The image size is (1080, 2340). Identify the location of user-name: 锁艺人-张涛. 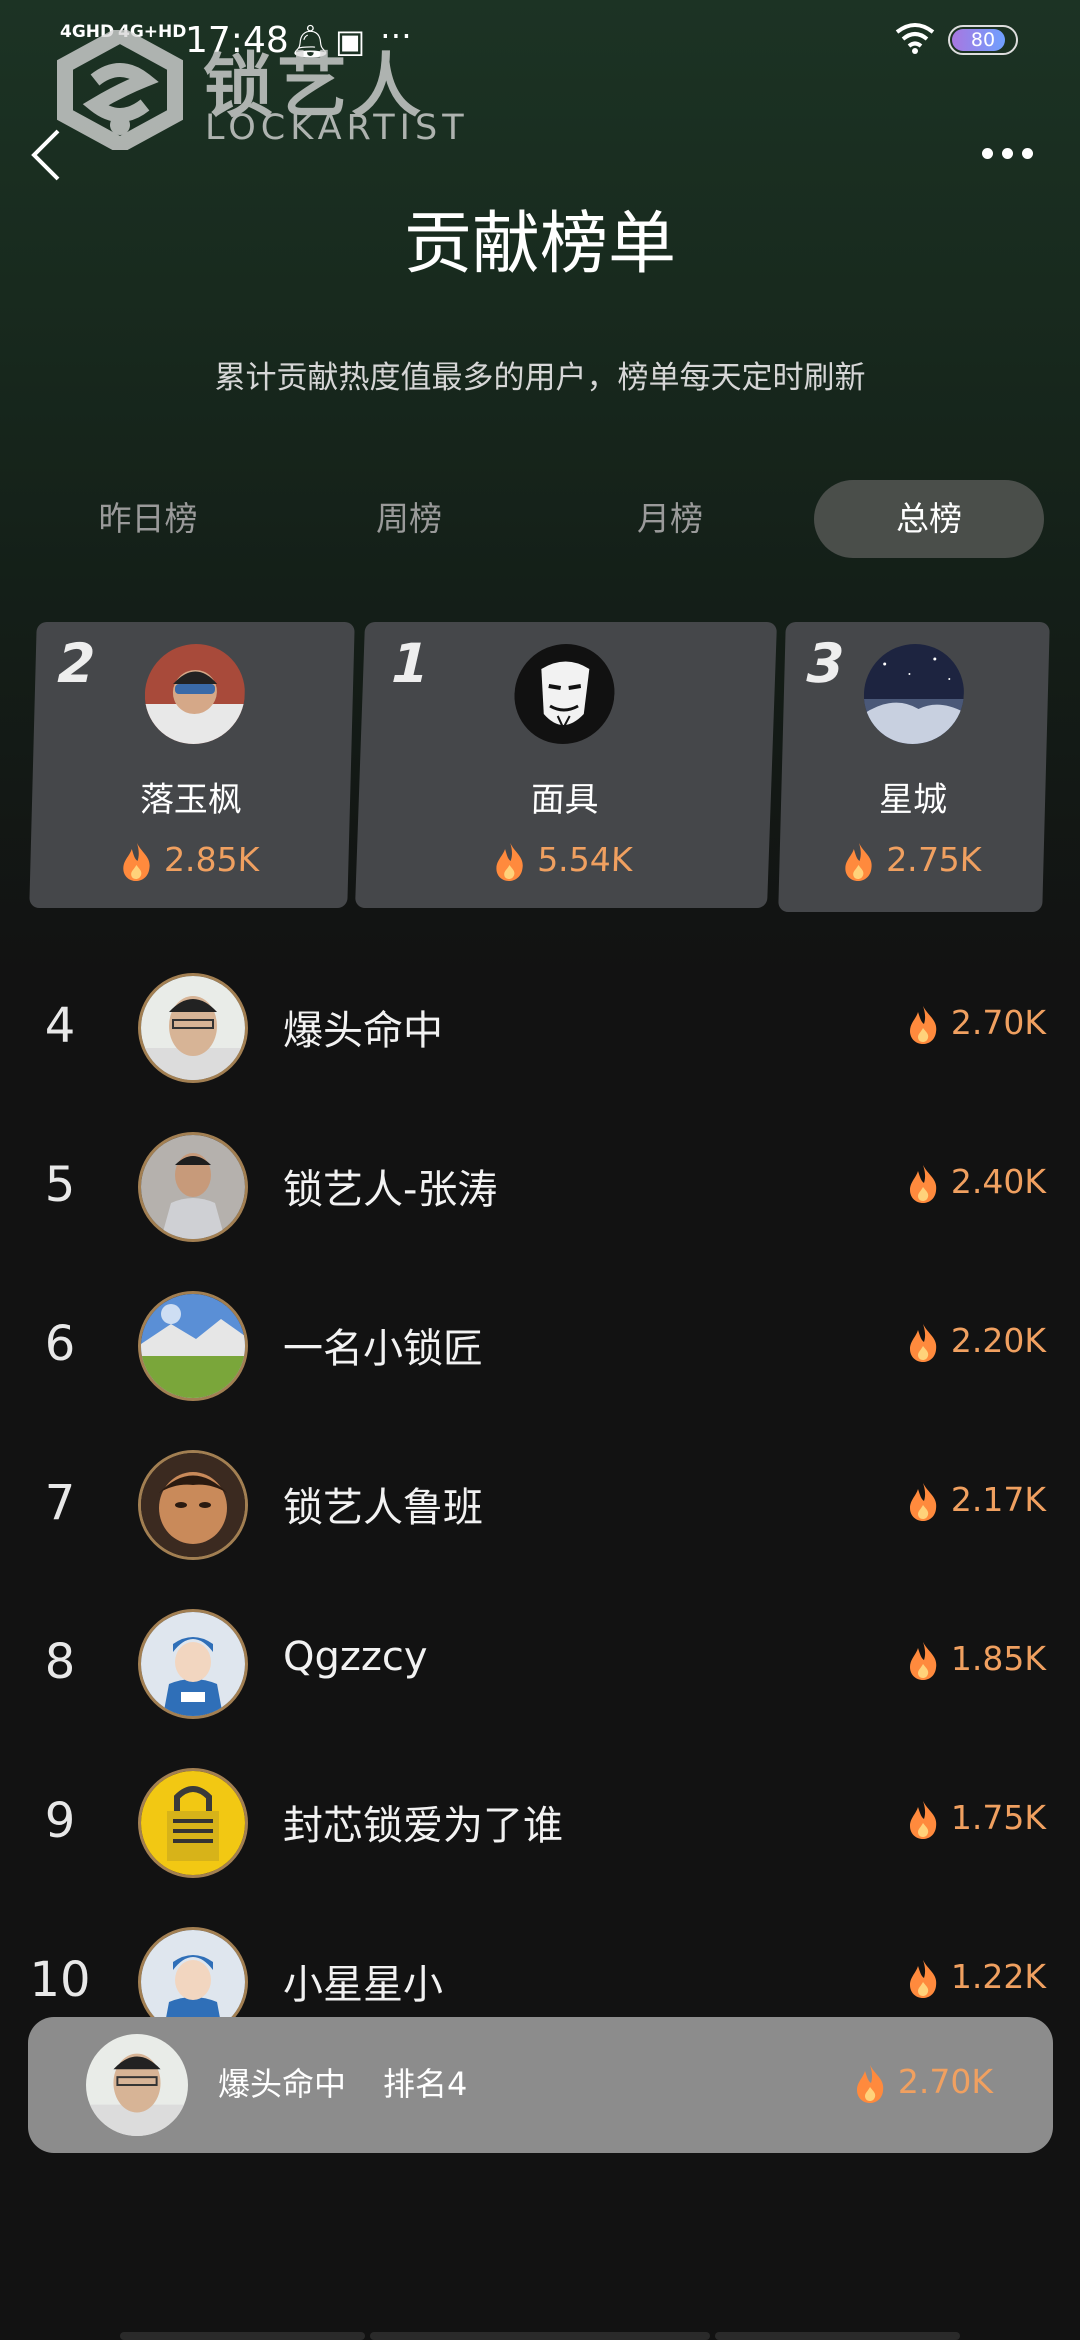
(390, 1190).